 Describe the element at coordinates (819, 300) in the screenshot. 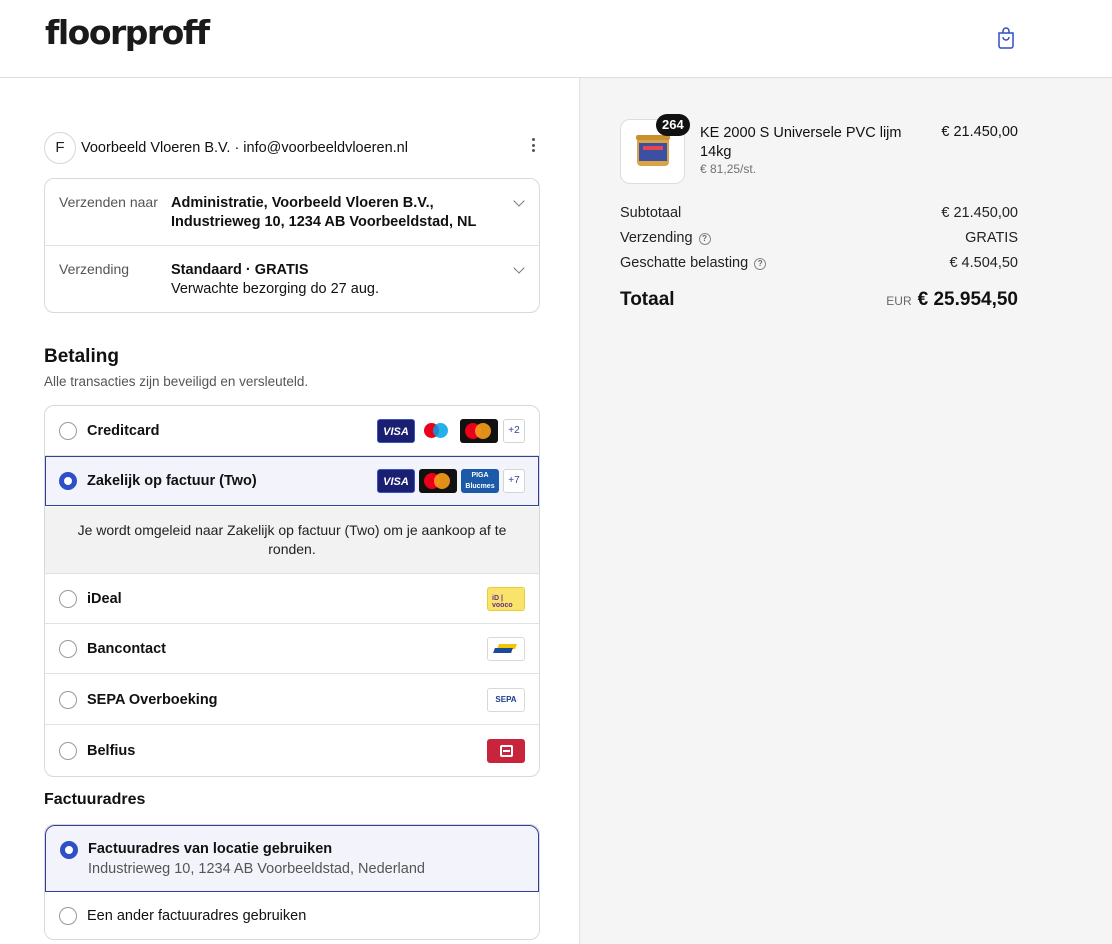

I see `total-row: Totaal EUR € 25.954,50` at that location.